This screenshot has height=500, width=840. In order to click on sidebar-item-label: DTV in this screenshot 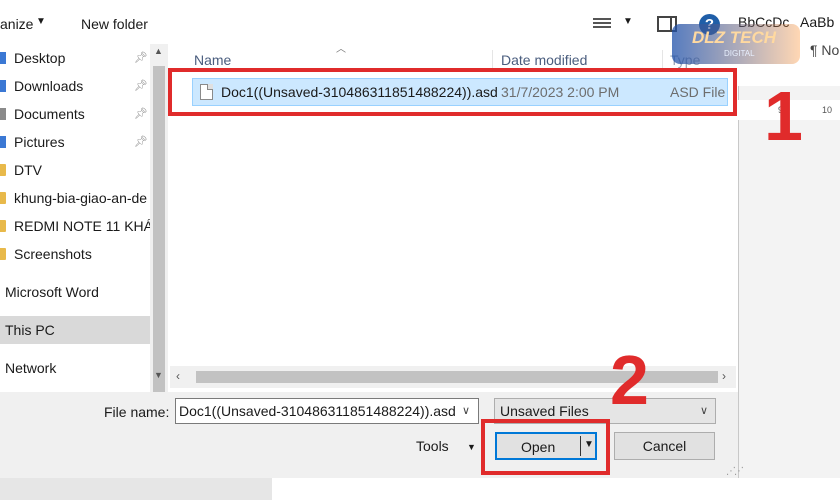, I will do `click(28, 170)`.